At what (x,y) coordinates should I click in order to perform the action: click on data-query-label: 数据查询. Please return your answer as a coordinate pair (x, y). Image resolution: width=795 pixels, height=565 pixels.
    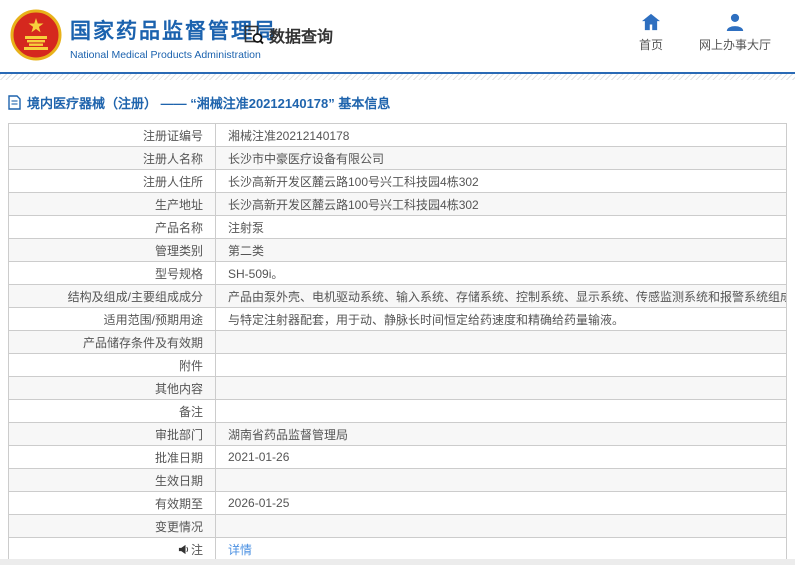
    Looking at the image, I should click on (301, 37).